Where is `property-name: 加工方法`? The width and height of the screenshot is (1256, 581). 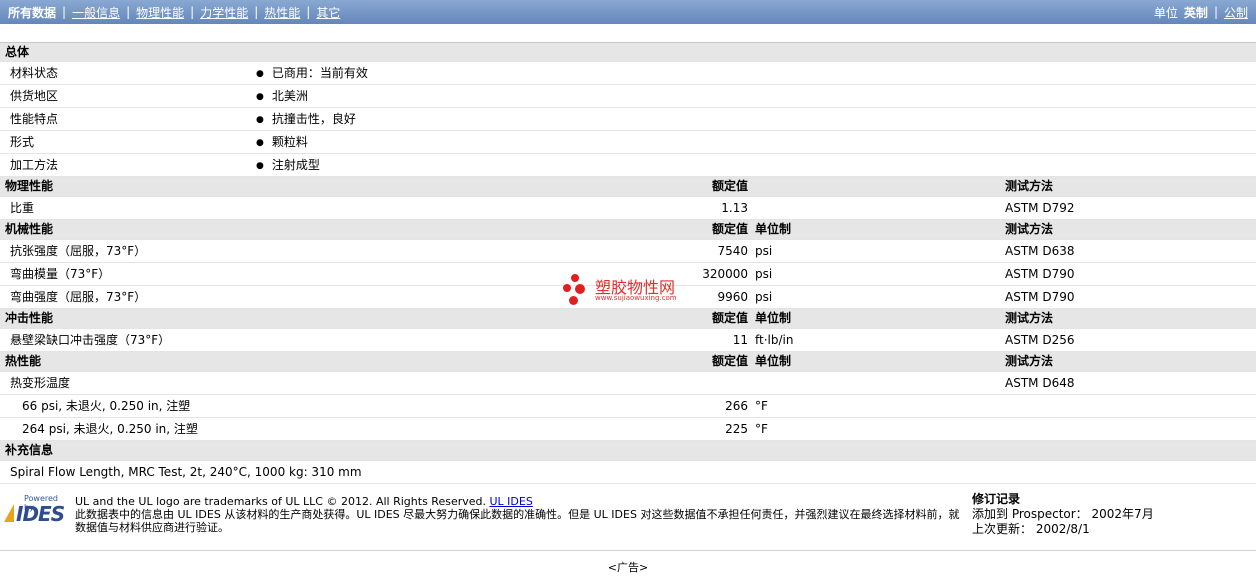
property-name: 加工方法 is located at coordinates (34, 165).